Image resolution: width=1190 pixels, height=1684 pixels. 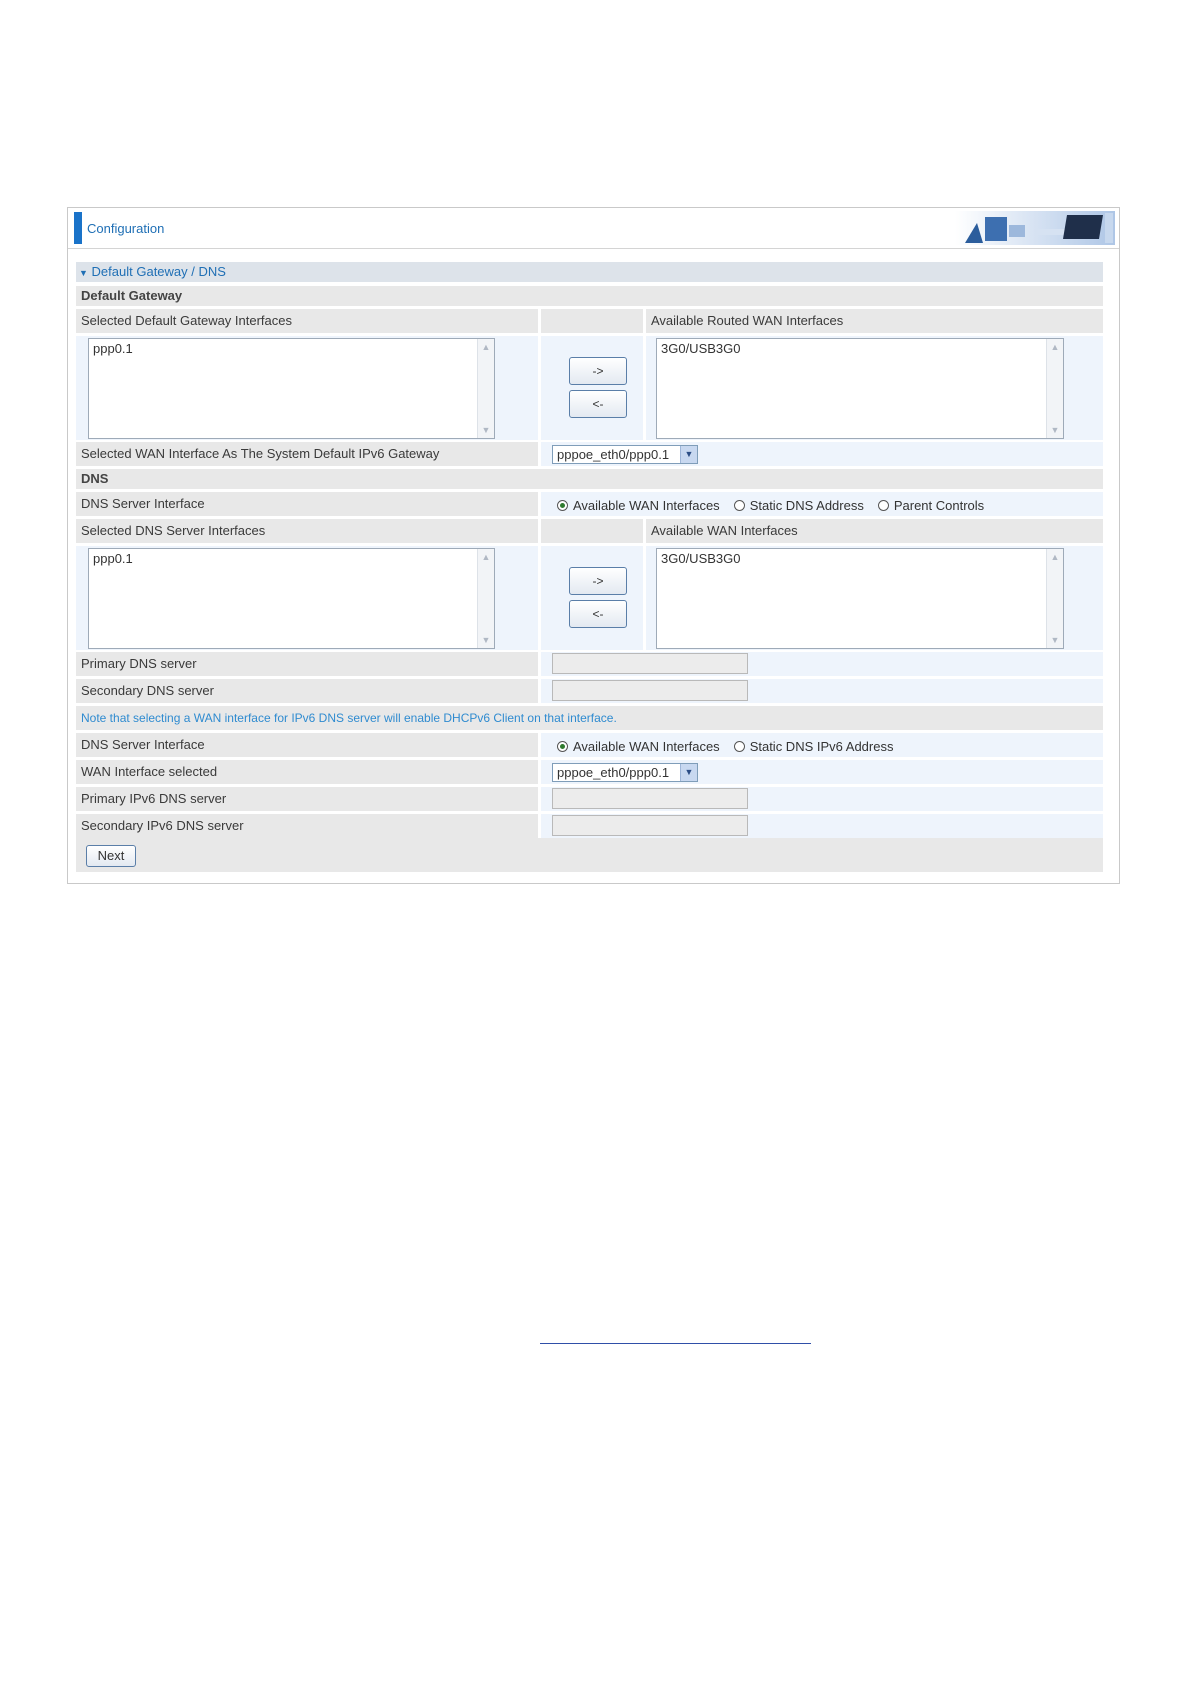 I want to click on primary-dns-label: Primary DNS server, so click(x=307, y=664).